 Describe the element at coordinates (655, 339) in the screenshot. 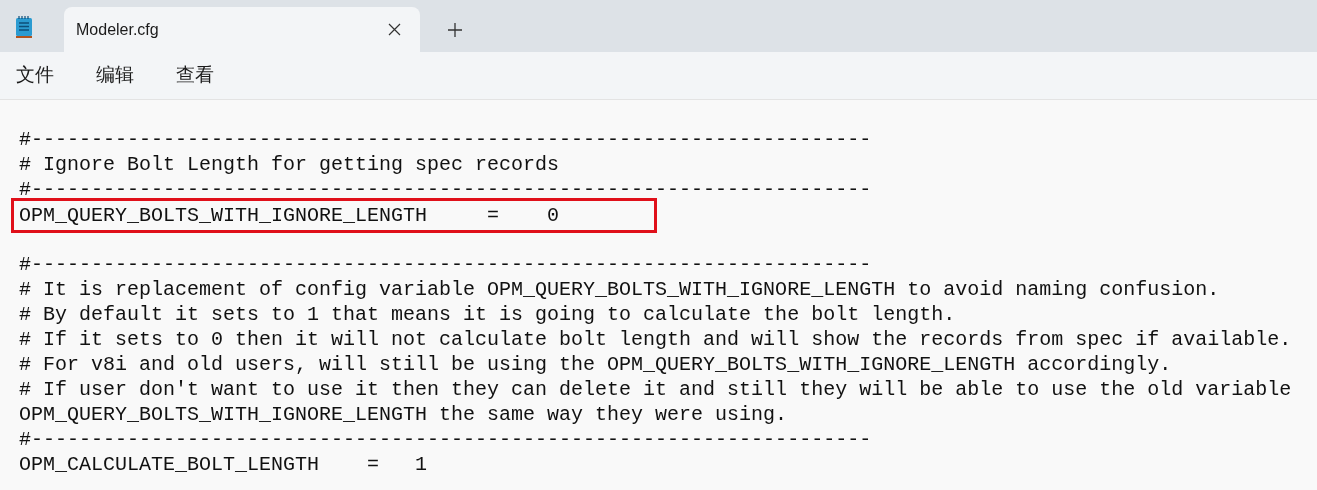

I see `code-line: # If it sets to 0 then it will not calculate bolt length and will show the records from spec if available.` at that location.